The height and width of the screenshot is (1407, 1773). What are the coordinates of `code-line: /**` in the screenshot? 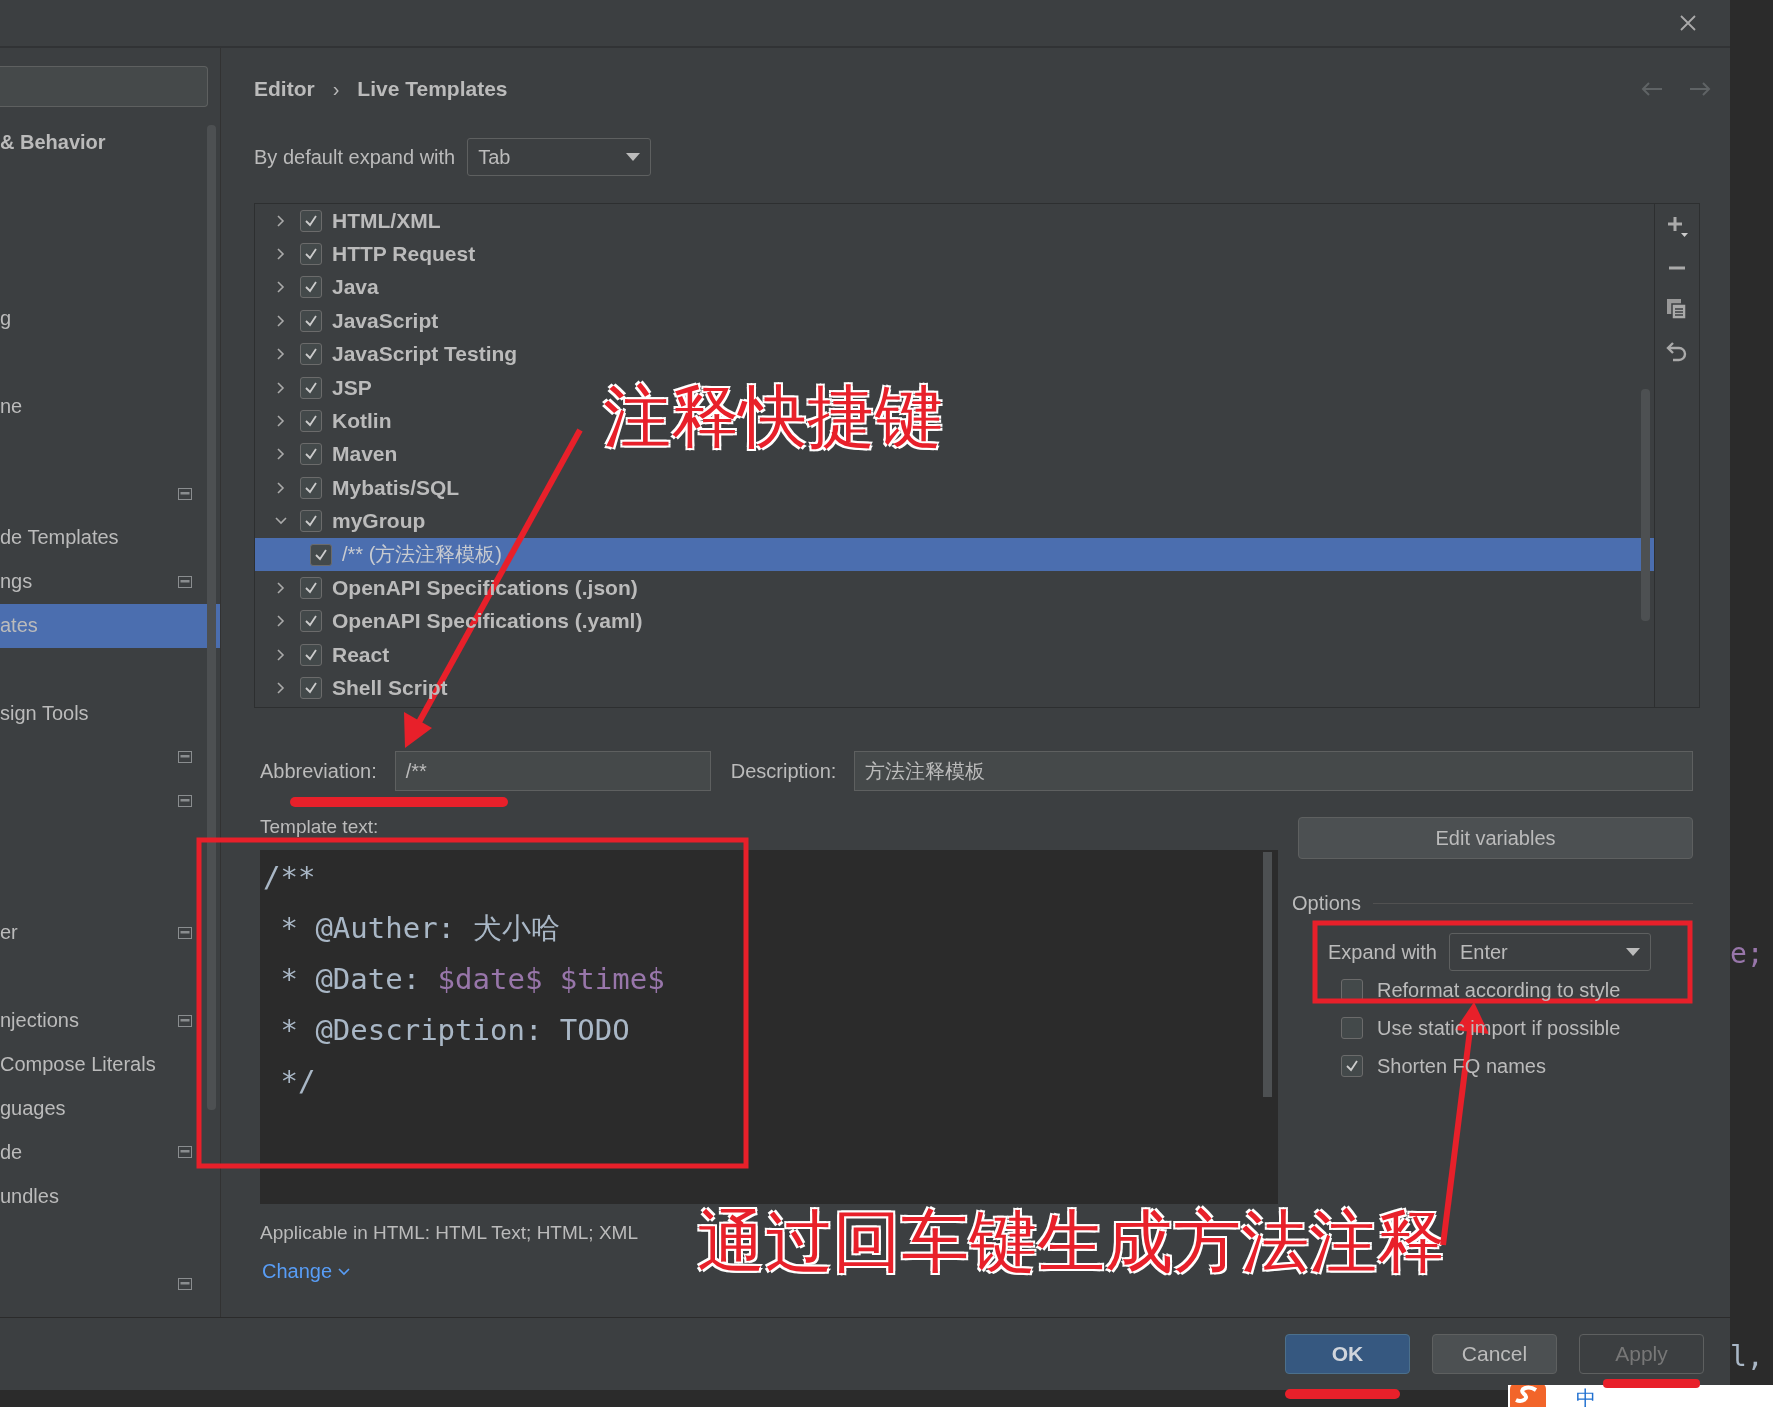 It's located at (289, 877).